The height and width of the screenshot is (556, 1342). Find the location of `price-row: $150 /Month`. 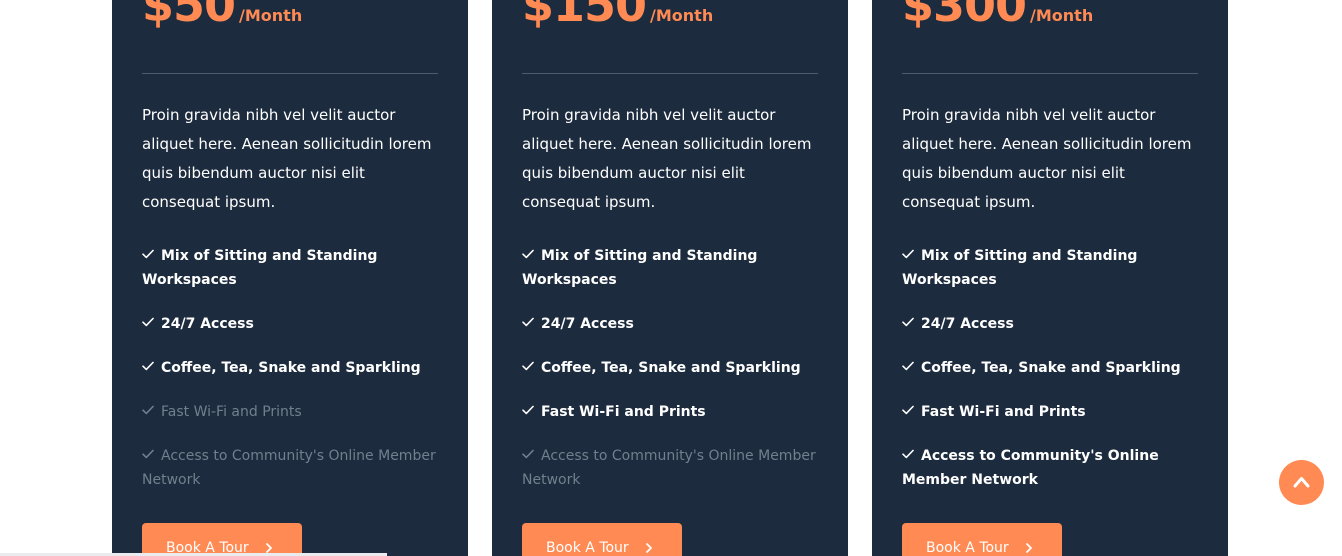

price-row: $150 /Month is located at coordinates (617, 14).